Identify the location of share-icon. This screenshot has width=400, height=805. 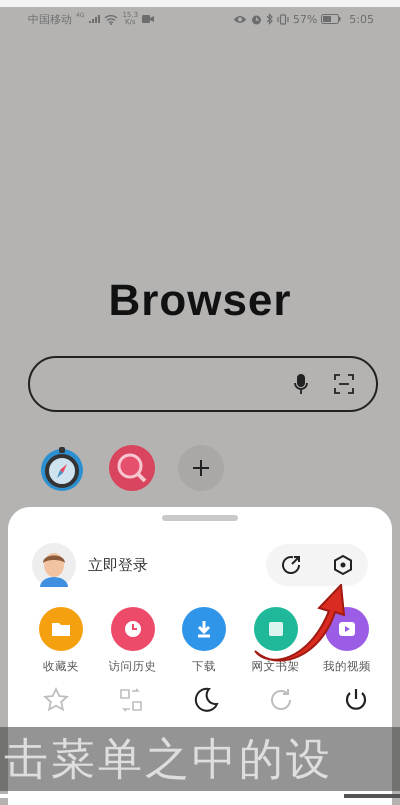
(291, 565).